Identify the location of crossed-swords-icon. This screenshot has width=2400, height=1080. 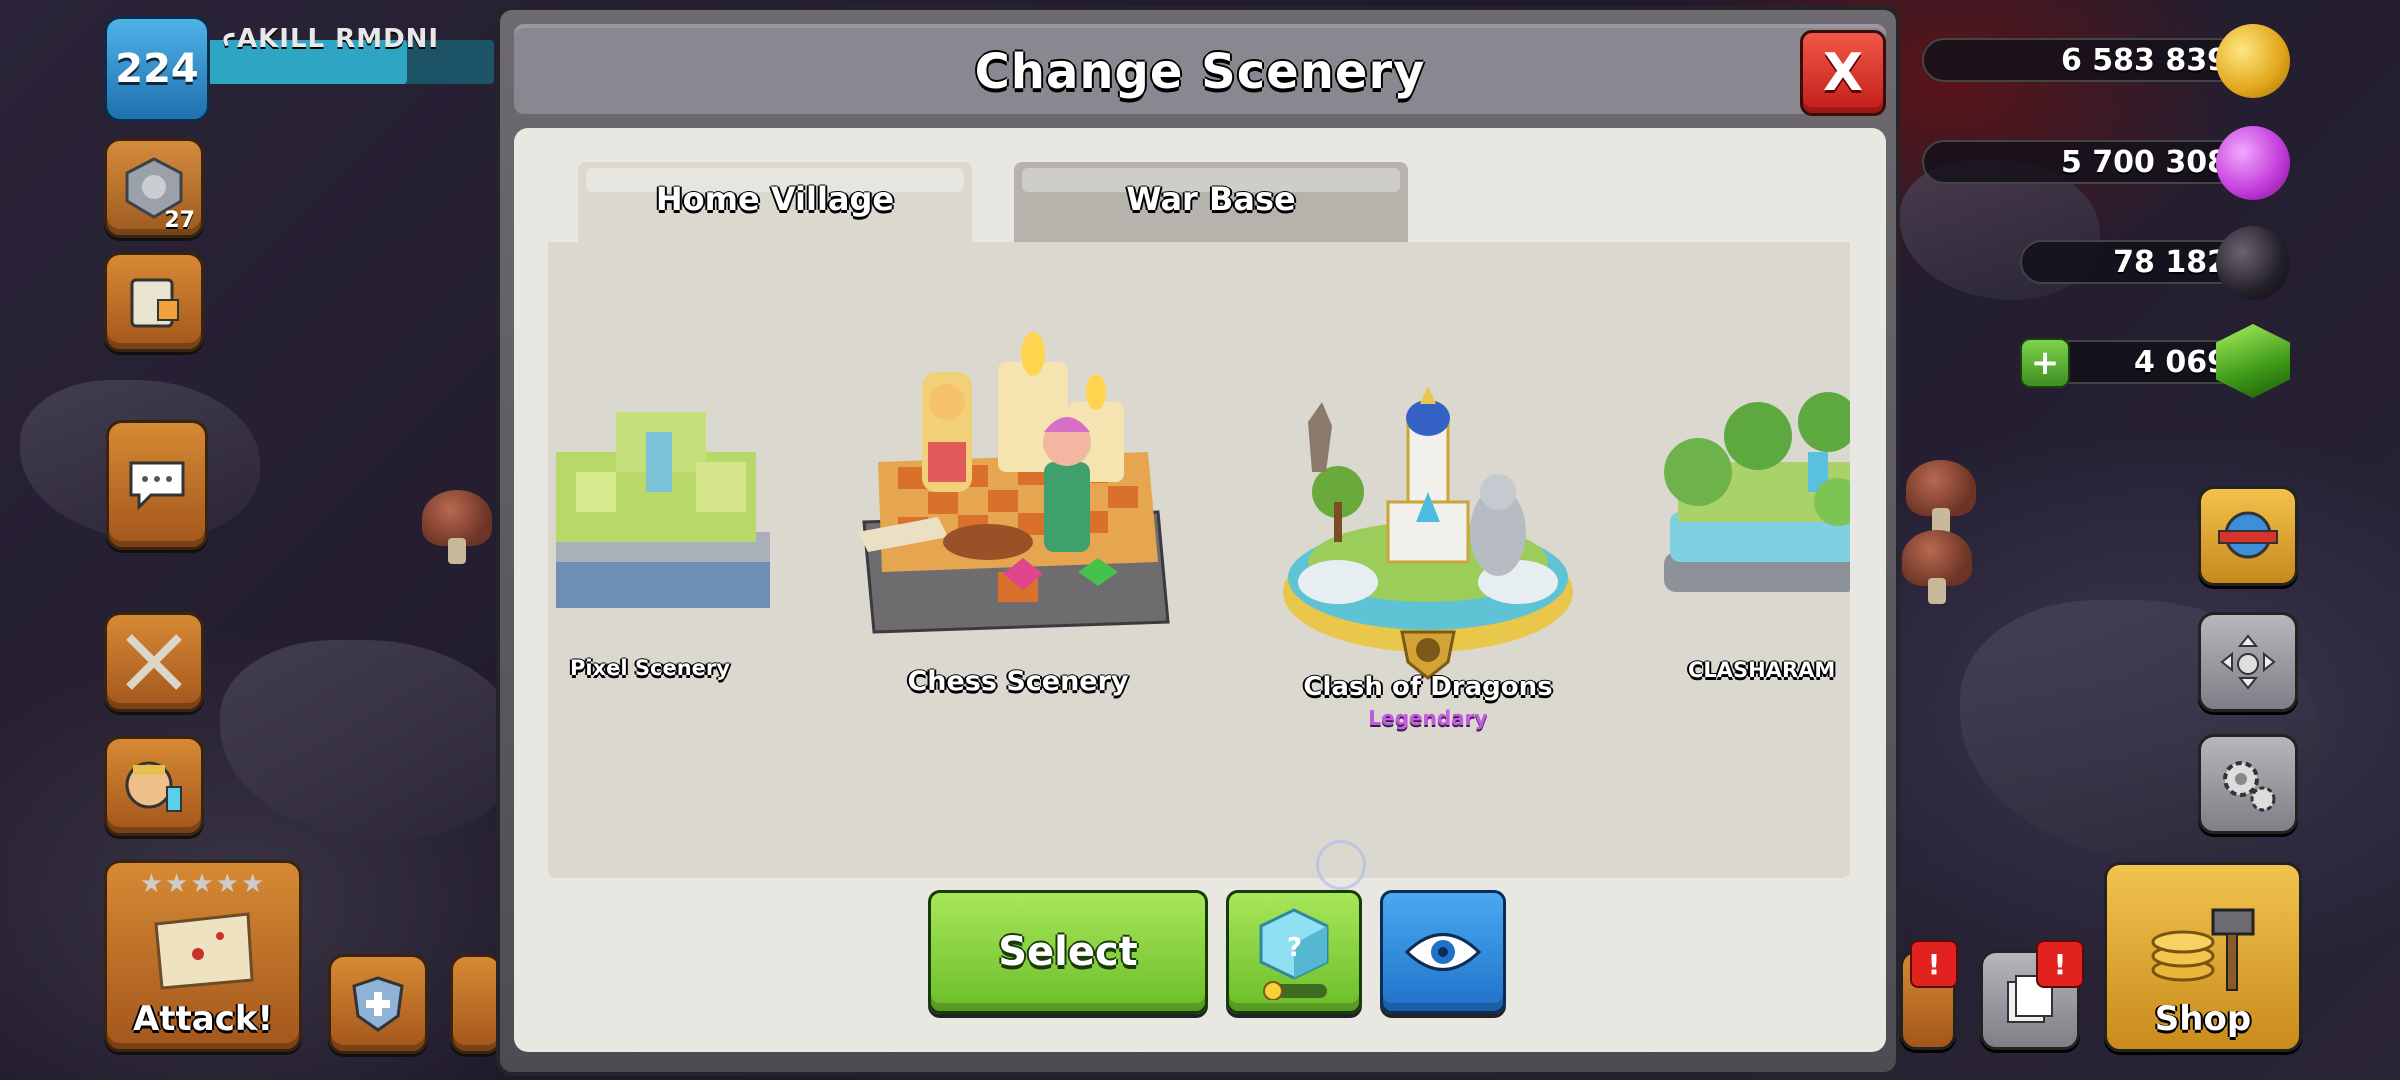
(154, 662).